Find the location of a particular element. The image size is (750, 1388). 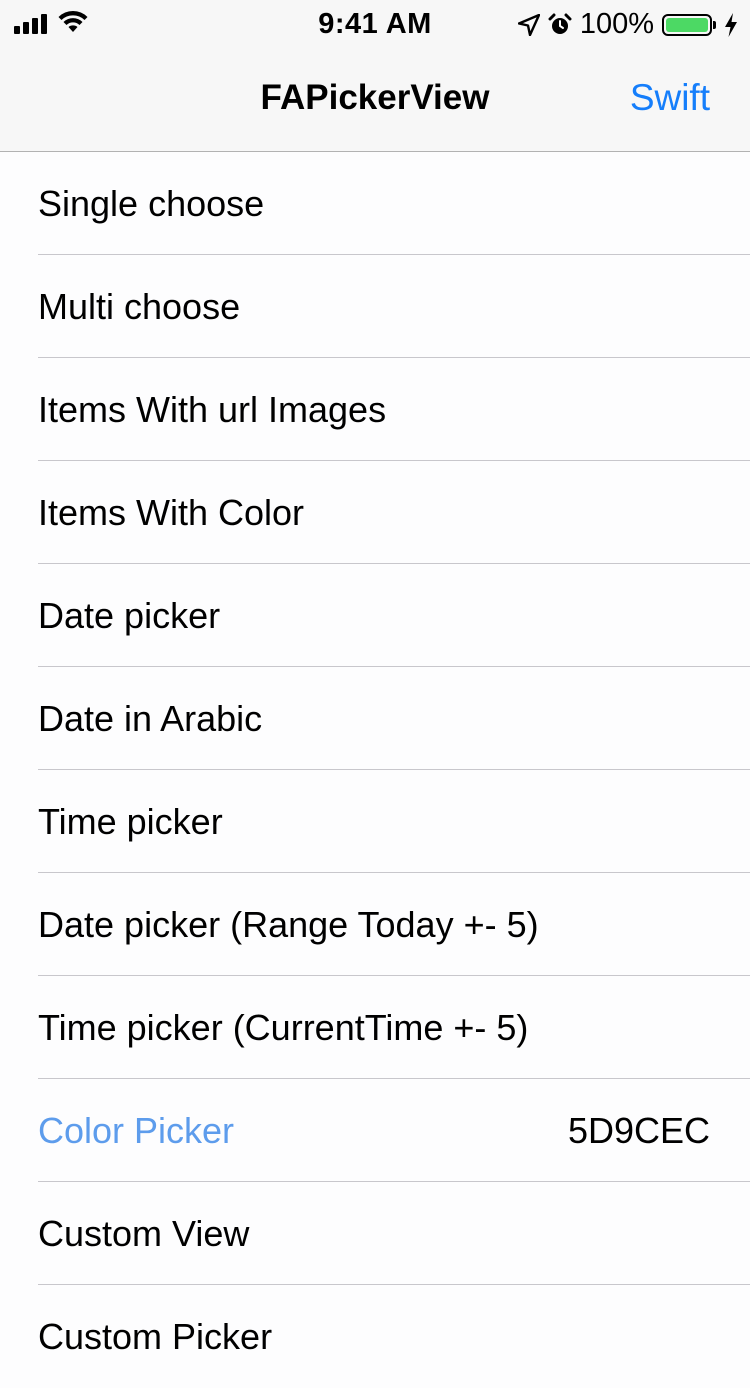

list-item-label: Time picker is located at coordinates (130, 821).